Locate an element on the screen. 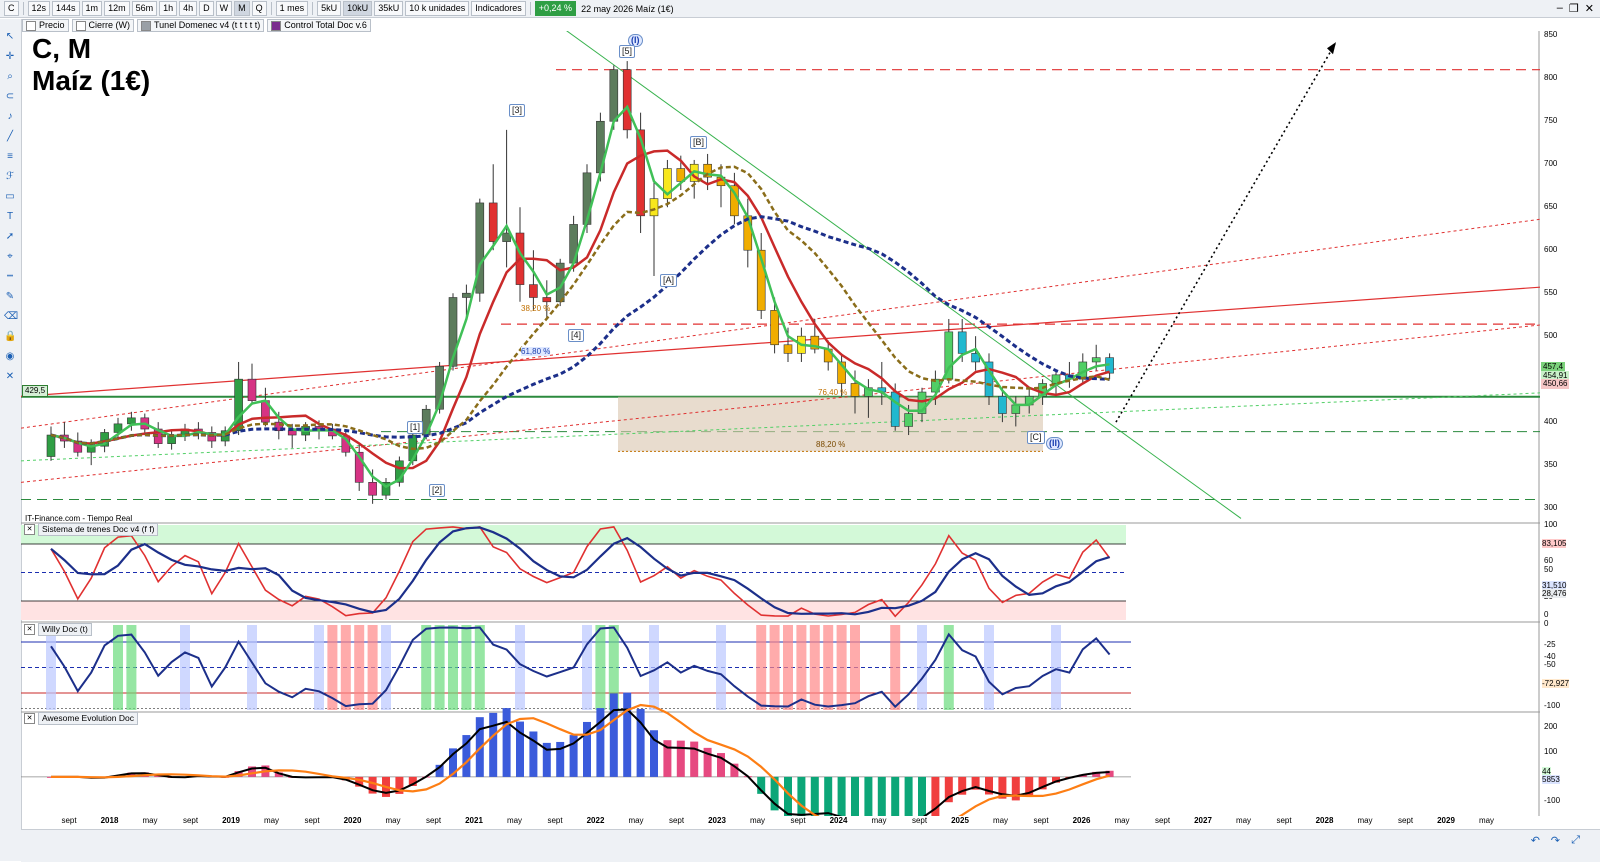 This screenshot has height=862, width=1600. zoom-icon: ⤢ is located at coordinates (1575, 840).